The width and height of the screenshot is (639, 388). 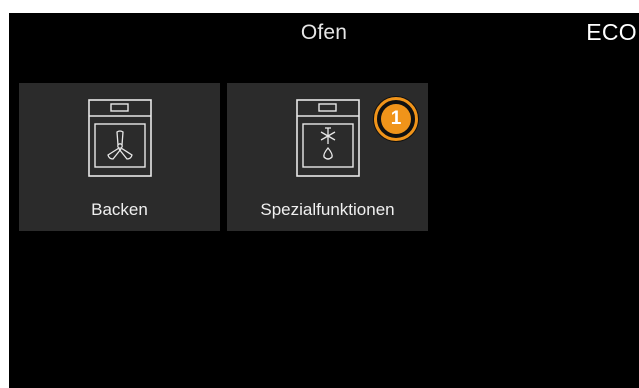 I want to click on tile-spezialfunktionen: Spezialfunktionen 1, so click(x=327, y=157).